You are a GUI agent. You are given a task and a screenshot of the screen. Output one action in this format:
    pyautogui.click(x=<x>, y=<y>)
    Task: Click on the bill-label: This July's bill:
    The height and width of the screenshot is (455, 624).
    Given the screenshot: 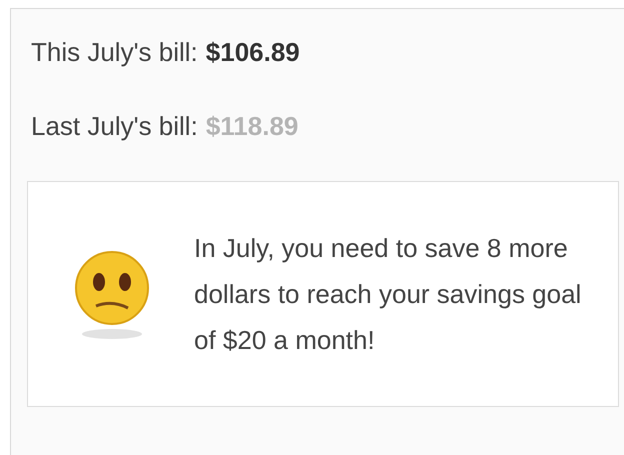 What is the action you would take?
    pyautogui.click(x=114, y=52)
    